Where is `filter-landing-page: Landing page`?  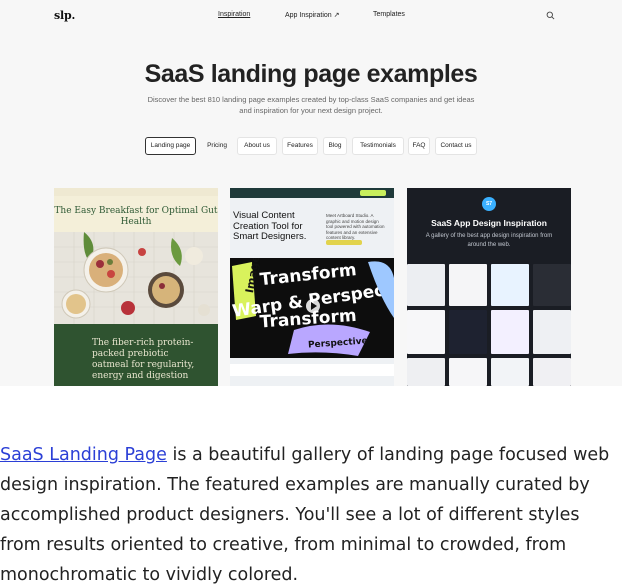
filter-landing-page: Landing page is located at coordinates (170, 146).